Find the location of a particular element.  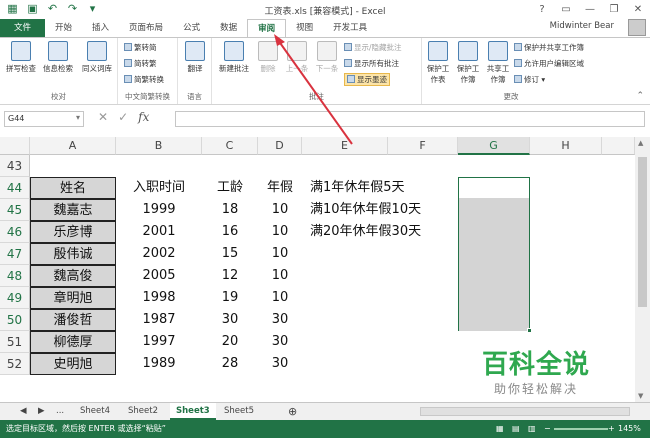

translate-button: 翻译 is located at coordinates (195, 57).